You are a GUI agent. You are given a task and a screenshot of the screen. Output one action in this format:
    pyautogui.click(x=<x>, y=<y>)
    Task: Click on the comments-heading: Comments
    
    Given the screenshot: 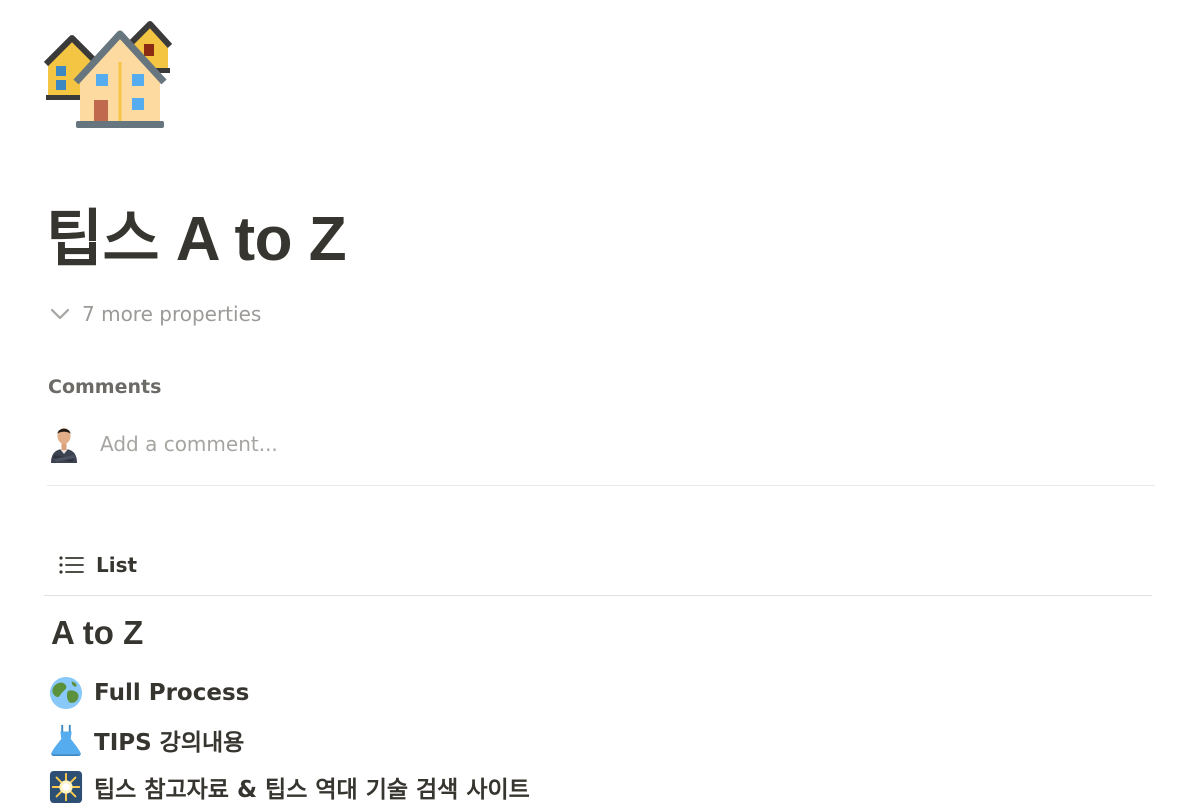 What is the action you would take?
    pyautogui.click(x=105, y=387)
    